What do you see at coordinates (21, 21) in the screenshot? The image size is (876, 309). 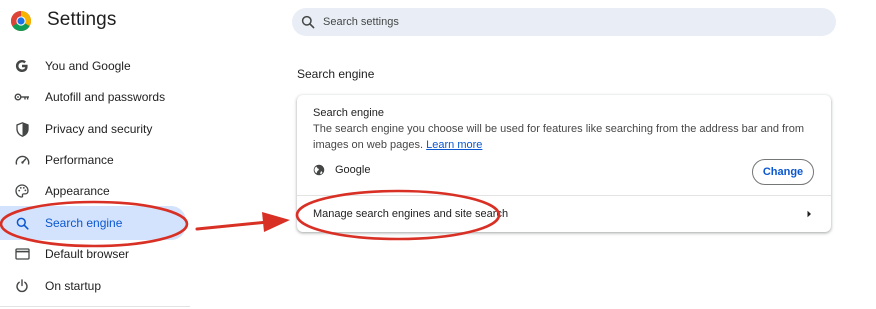 I see `chrome-logo-icon` at bounding box center [21, 21].